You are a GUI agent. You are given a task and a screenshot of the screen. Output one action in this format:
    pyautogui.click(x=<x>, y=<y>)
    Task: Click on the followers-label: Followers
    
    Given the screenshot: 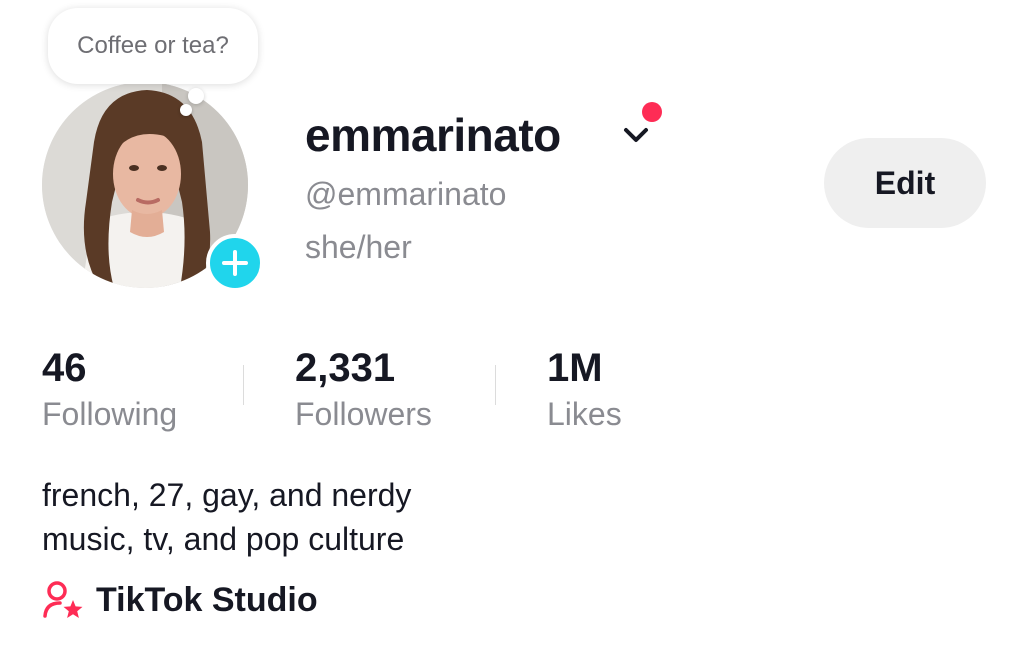 What is the action you would take?
    pyautogui.click(x=363, y=414)
    